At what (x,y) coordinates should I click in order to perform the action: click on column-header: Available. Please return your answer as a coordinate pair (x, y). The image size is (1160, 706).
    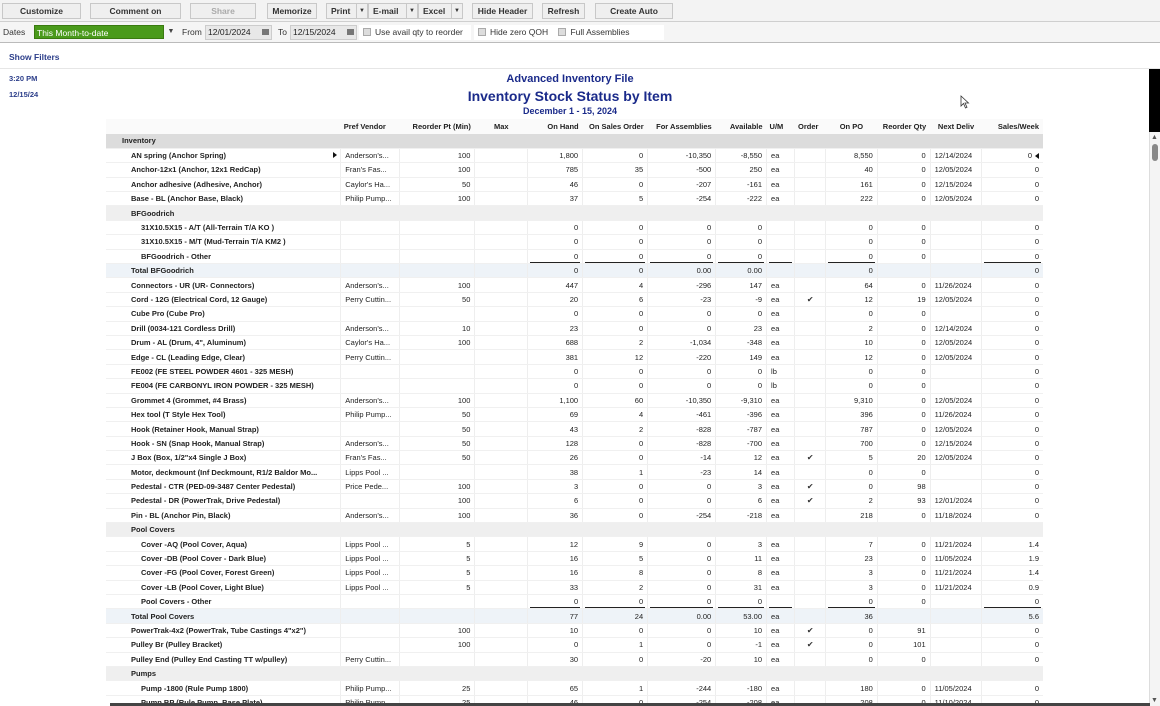
    Looking at the image, I should click on (741, 126).